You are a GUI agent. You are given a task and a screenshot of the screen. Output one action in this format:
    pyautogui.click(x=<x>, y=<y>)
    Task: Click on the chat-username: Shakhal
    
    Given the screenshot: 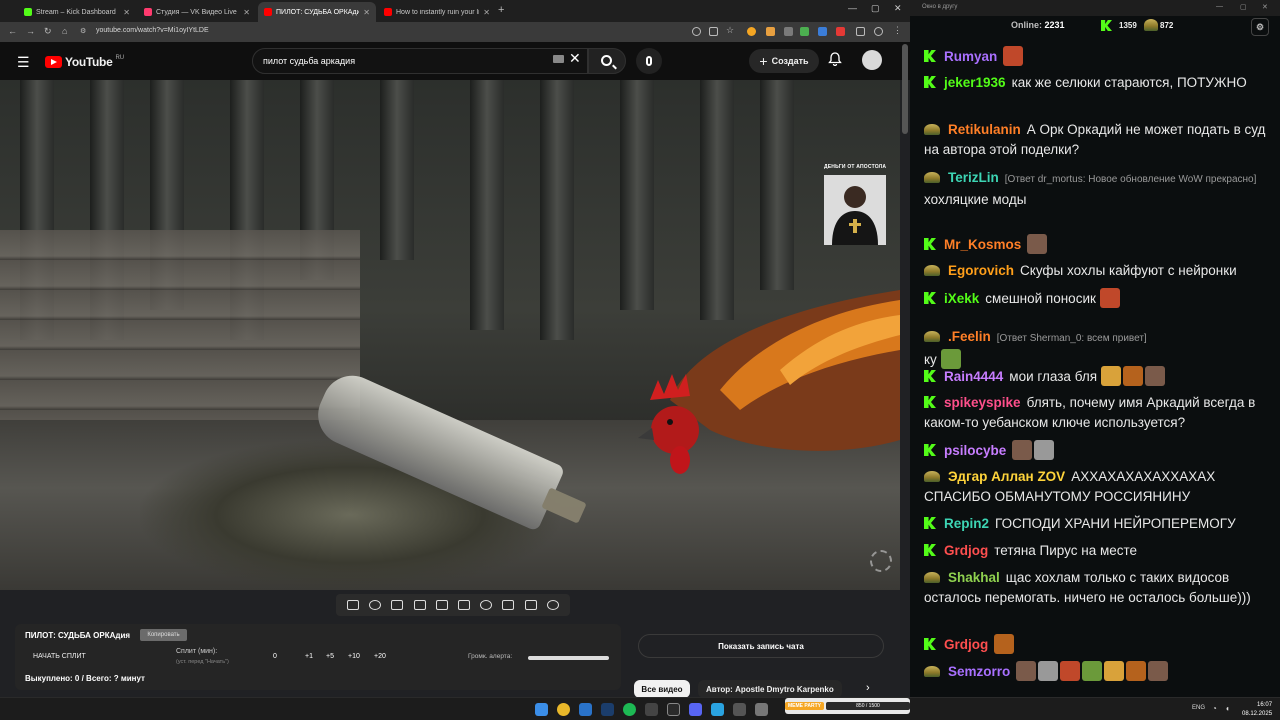 What is the action you would take?
    pyautogui.click(x=974, y=577)
    